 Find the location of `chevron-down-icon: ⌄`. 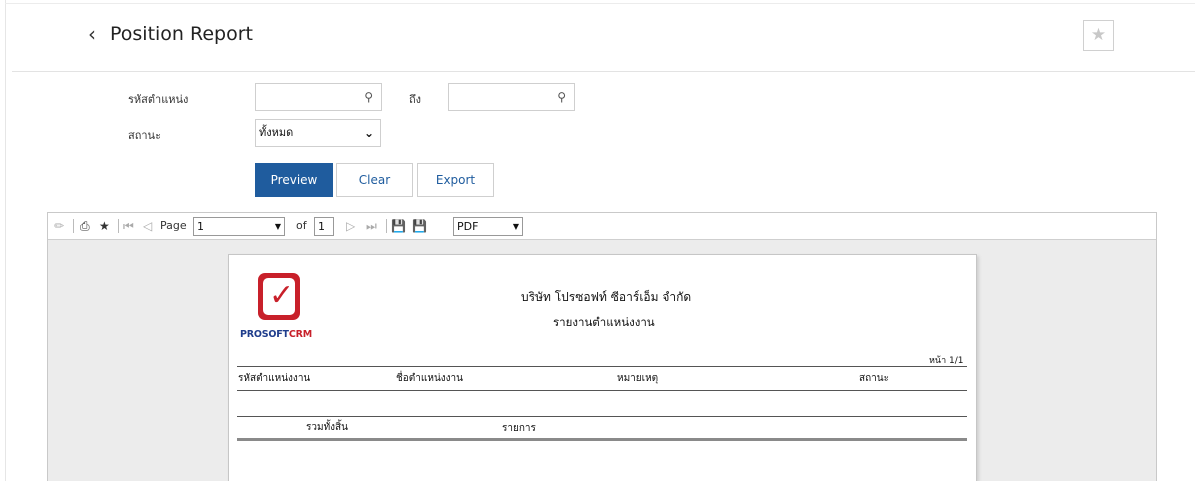

chevron-down-icon: ⌄ is located at coordinates (368, 133).